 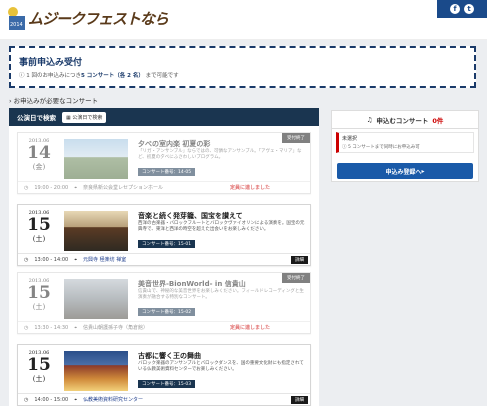 What do you see at coordinates (402, 120) in the screenshot?
I see `cart-title: 申込むコンサート` at bounding box center [402, 120].